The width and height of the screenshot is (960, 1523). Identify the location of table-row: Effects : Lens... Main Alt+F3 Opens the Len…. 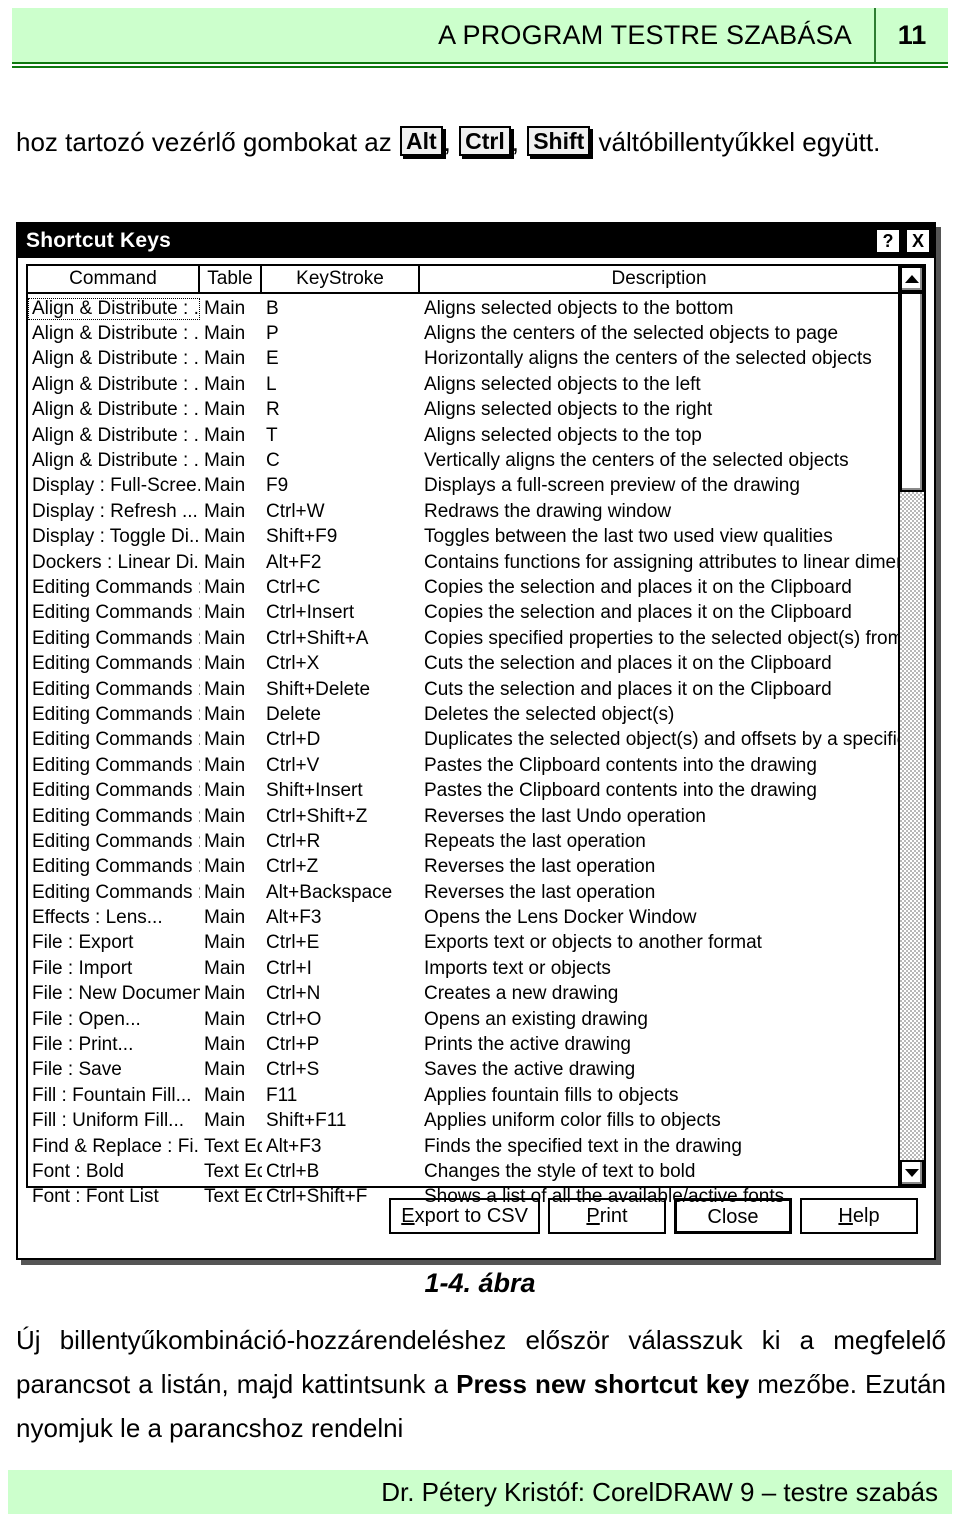
(463, 917).